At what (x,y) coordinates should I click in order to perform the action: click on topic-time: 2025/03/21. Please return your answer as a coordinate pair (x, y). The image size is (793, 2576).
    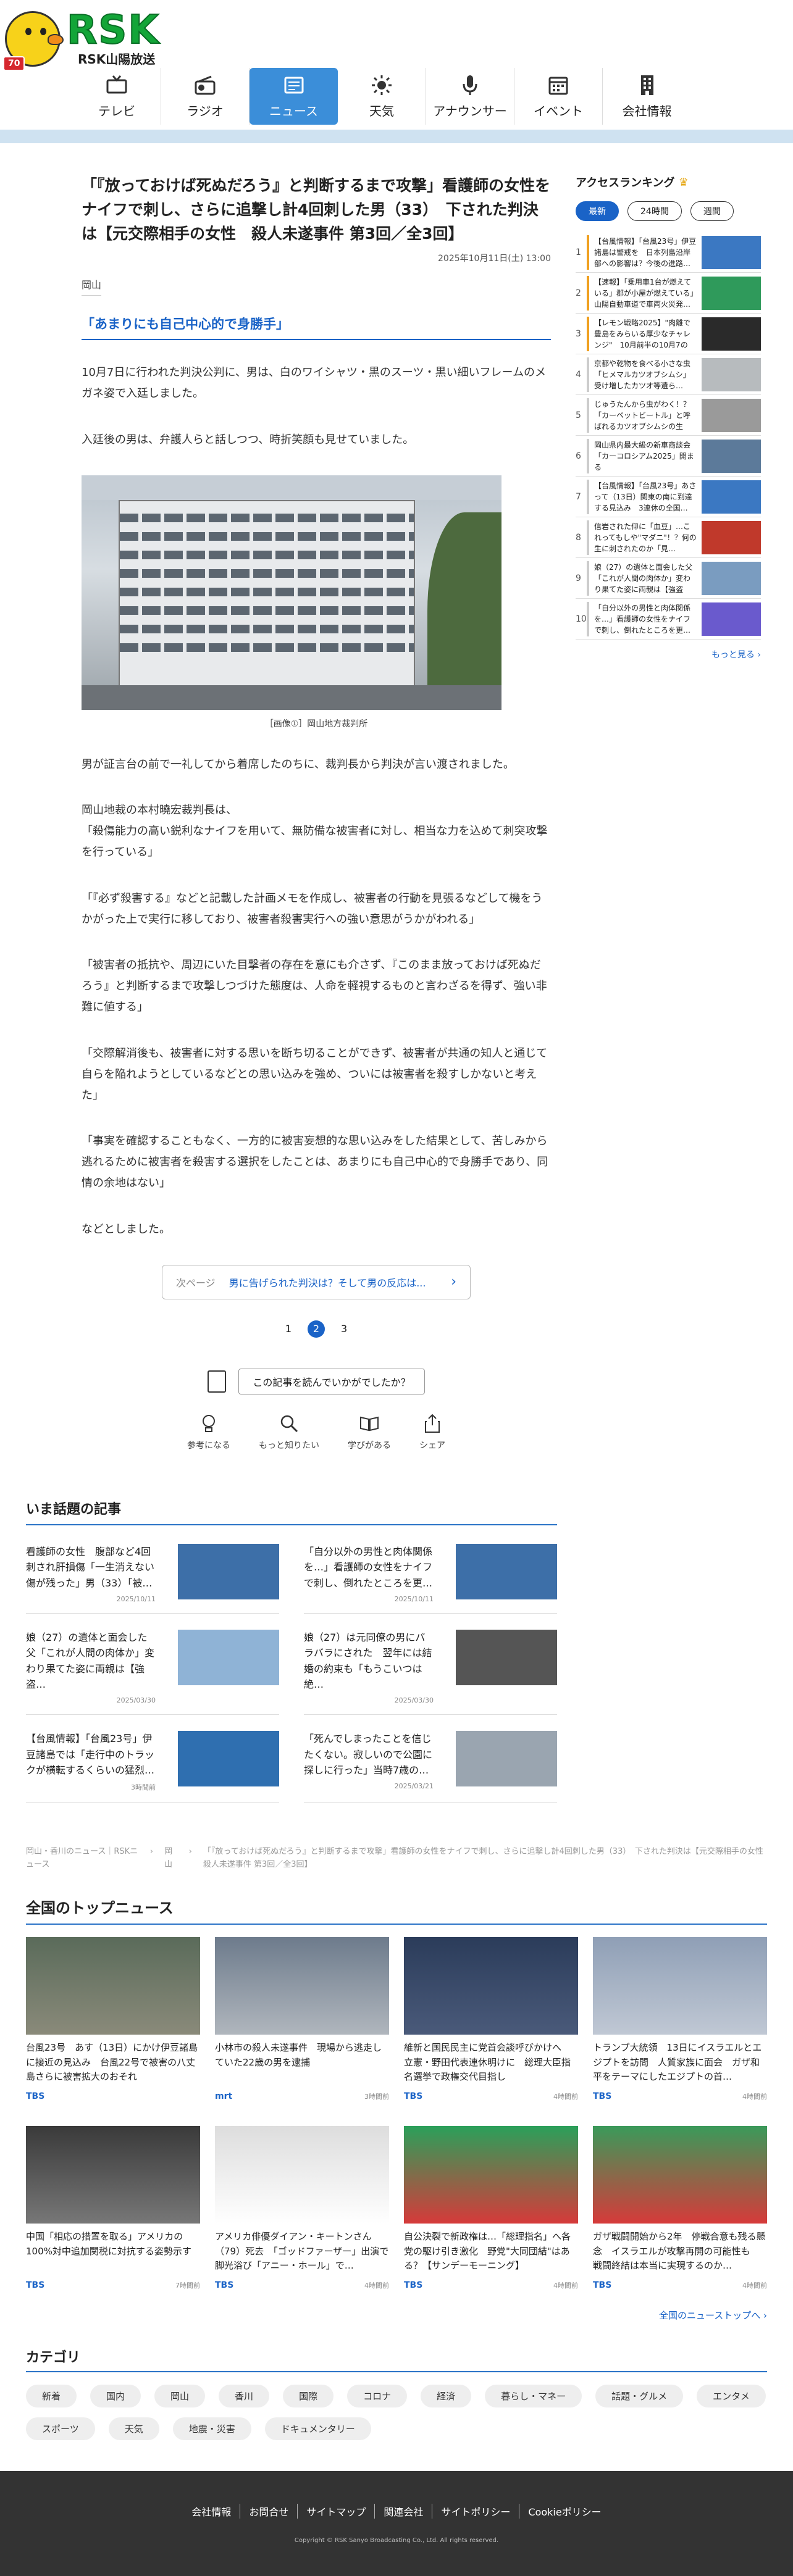
    Looking at the image, I should click on (414, 1786).